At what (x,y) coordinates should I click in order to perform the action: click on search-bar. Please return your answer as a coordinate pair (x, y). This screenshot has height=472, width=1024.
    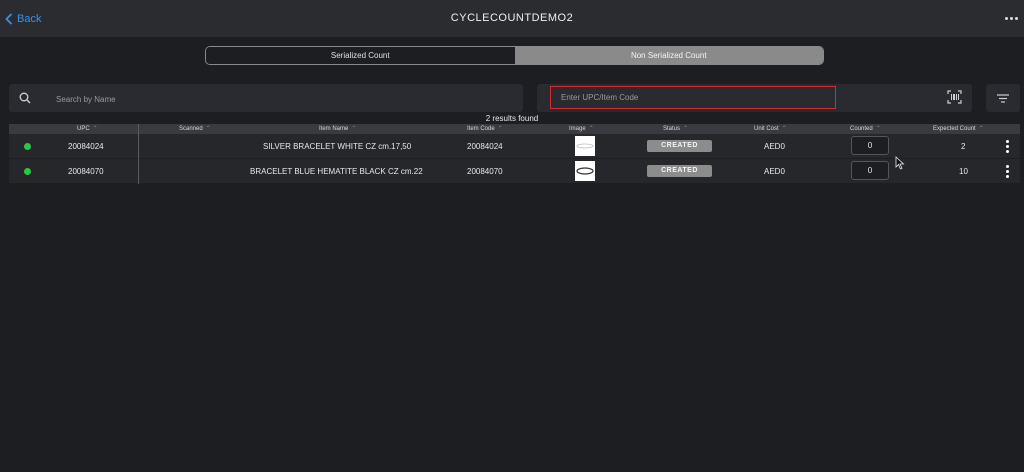
    Looking at the image, I should click on (266, 98).